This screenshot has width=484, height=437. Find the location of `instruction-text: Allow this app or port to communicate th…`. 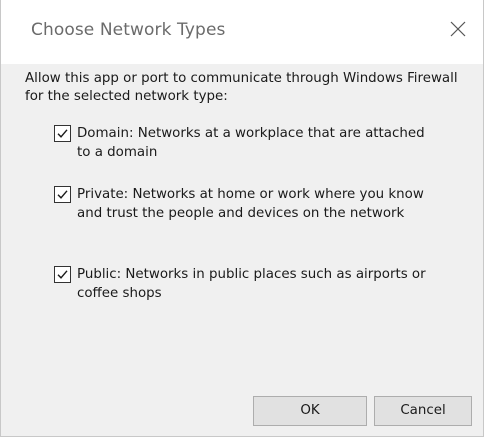

instruction-text: Allow this app or port to communicate th… is located at coordinates (241, 87).